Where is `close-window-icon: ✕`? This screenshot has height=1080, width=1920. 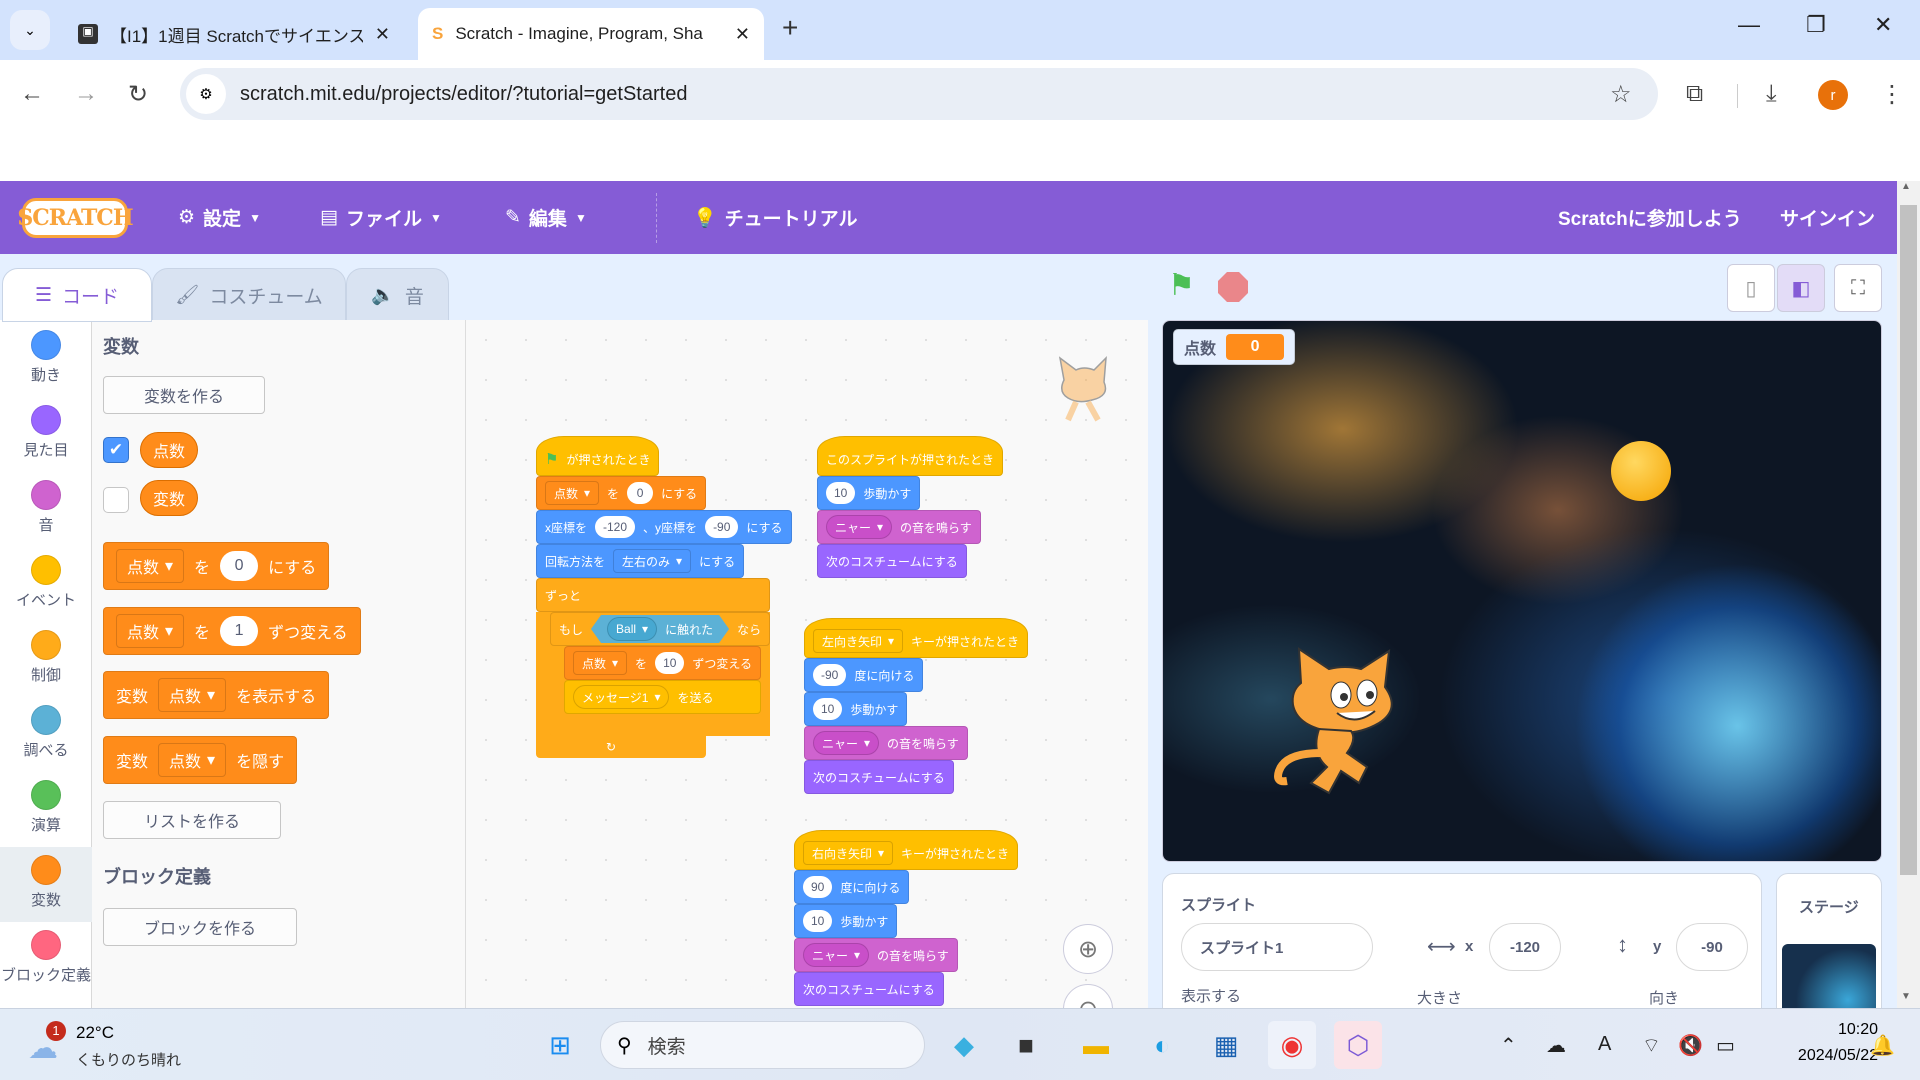 close-window-icon: ✕ is located at coordinates (1883, 25).